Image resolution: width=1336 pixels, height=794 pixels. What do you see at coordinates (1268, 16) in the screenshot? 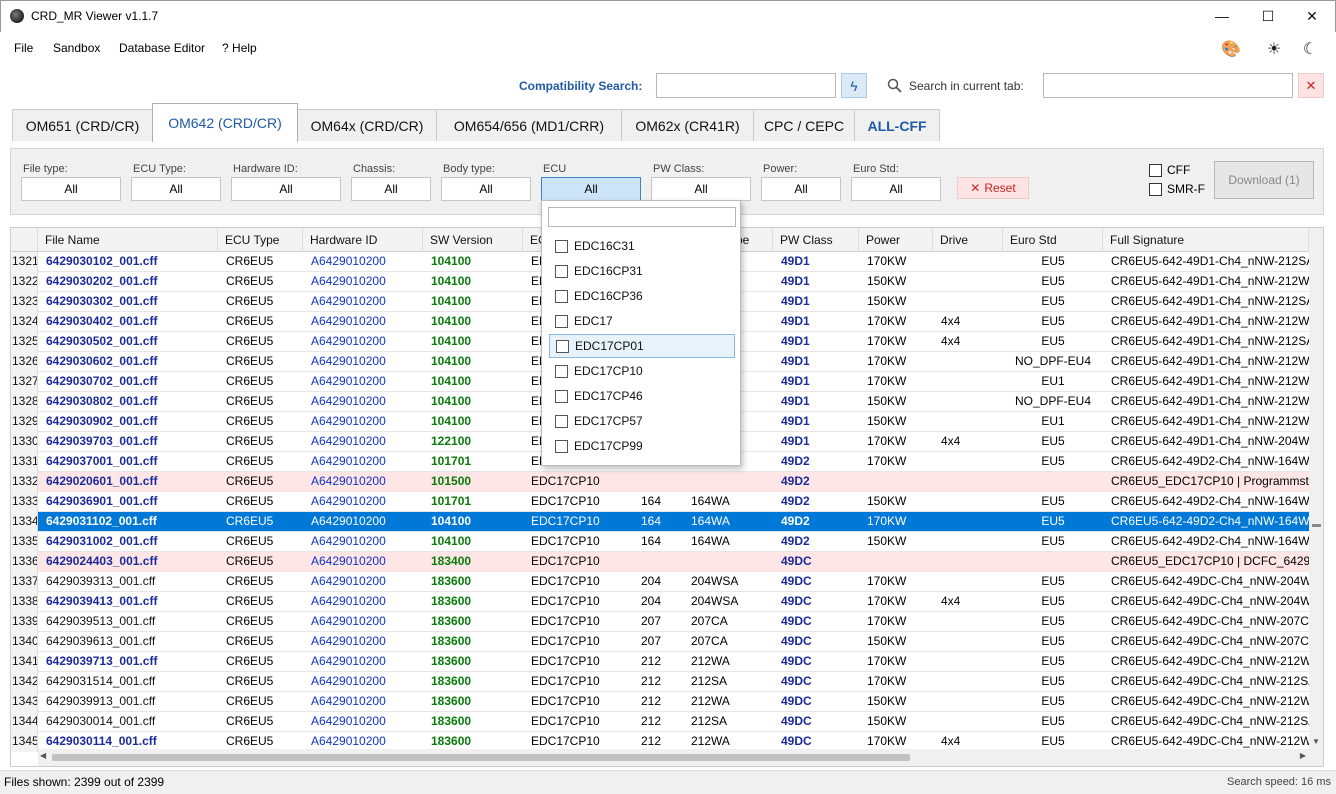
I see `maximize-button: ☐` at bounding box center [1268, 16].